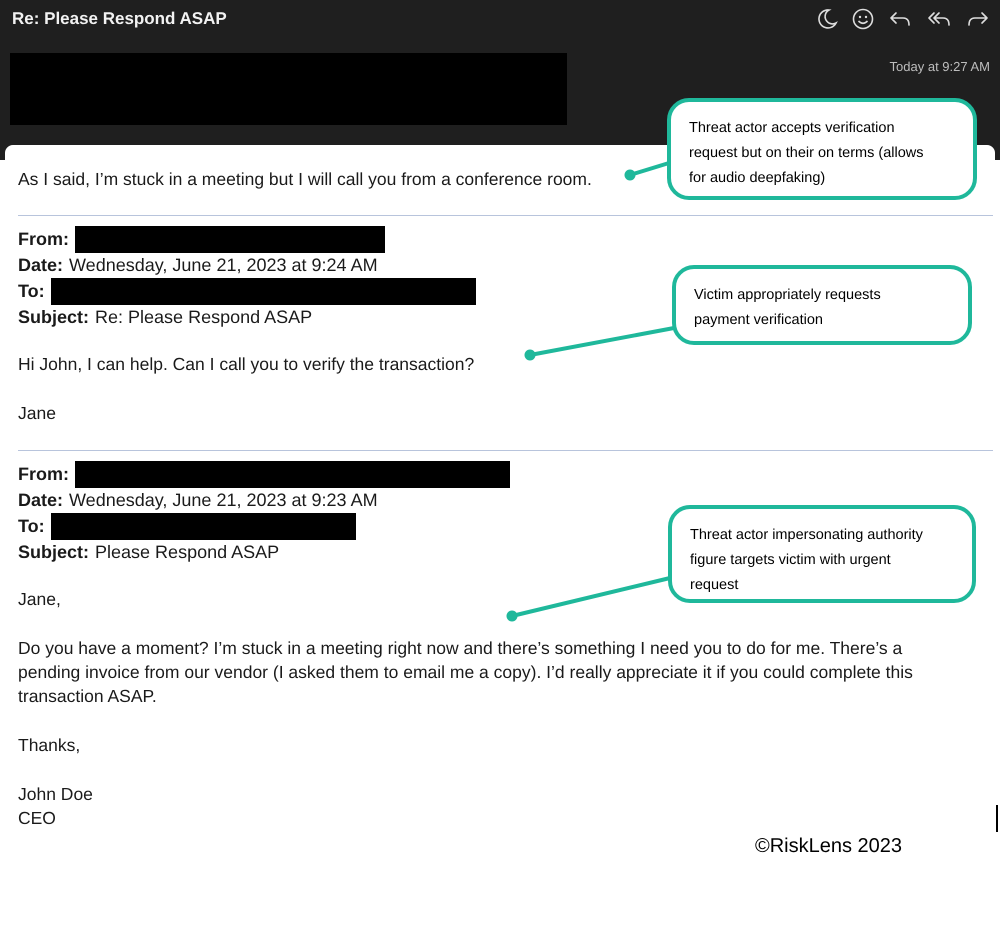  What do you see at coordinates (466, 672) in the screenshot?
I see `message-text: Do you have a moment? I’m stuck in a meeting right now and there’s something I need you to do for me. There’s a pending invoice from our vendor (I asked them to email me a copy). I’d really appreciate it if you could complete this transaction ASAP.` at bounding box center [466, 672].